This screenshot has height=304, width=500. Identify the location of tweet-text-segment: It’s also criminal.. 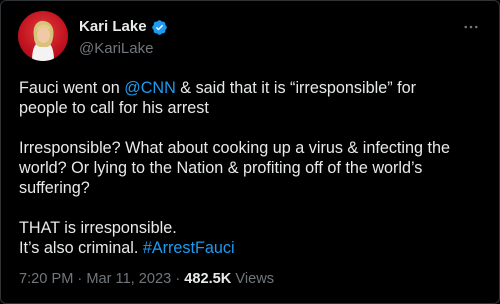
(81, 248).